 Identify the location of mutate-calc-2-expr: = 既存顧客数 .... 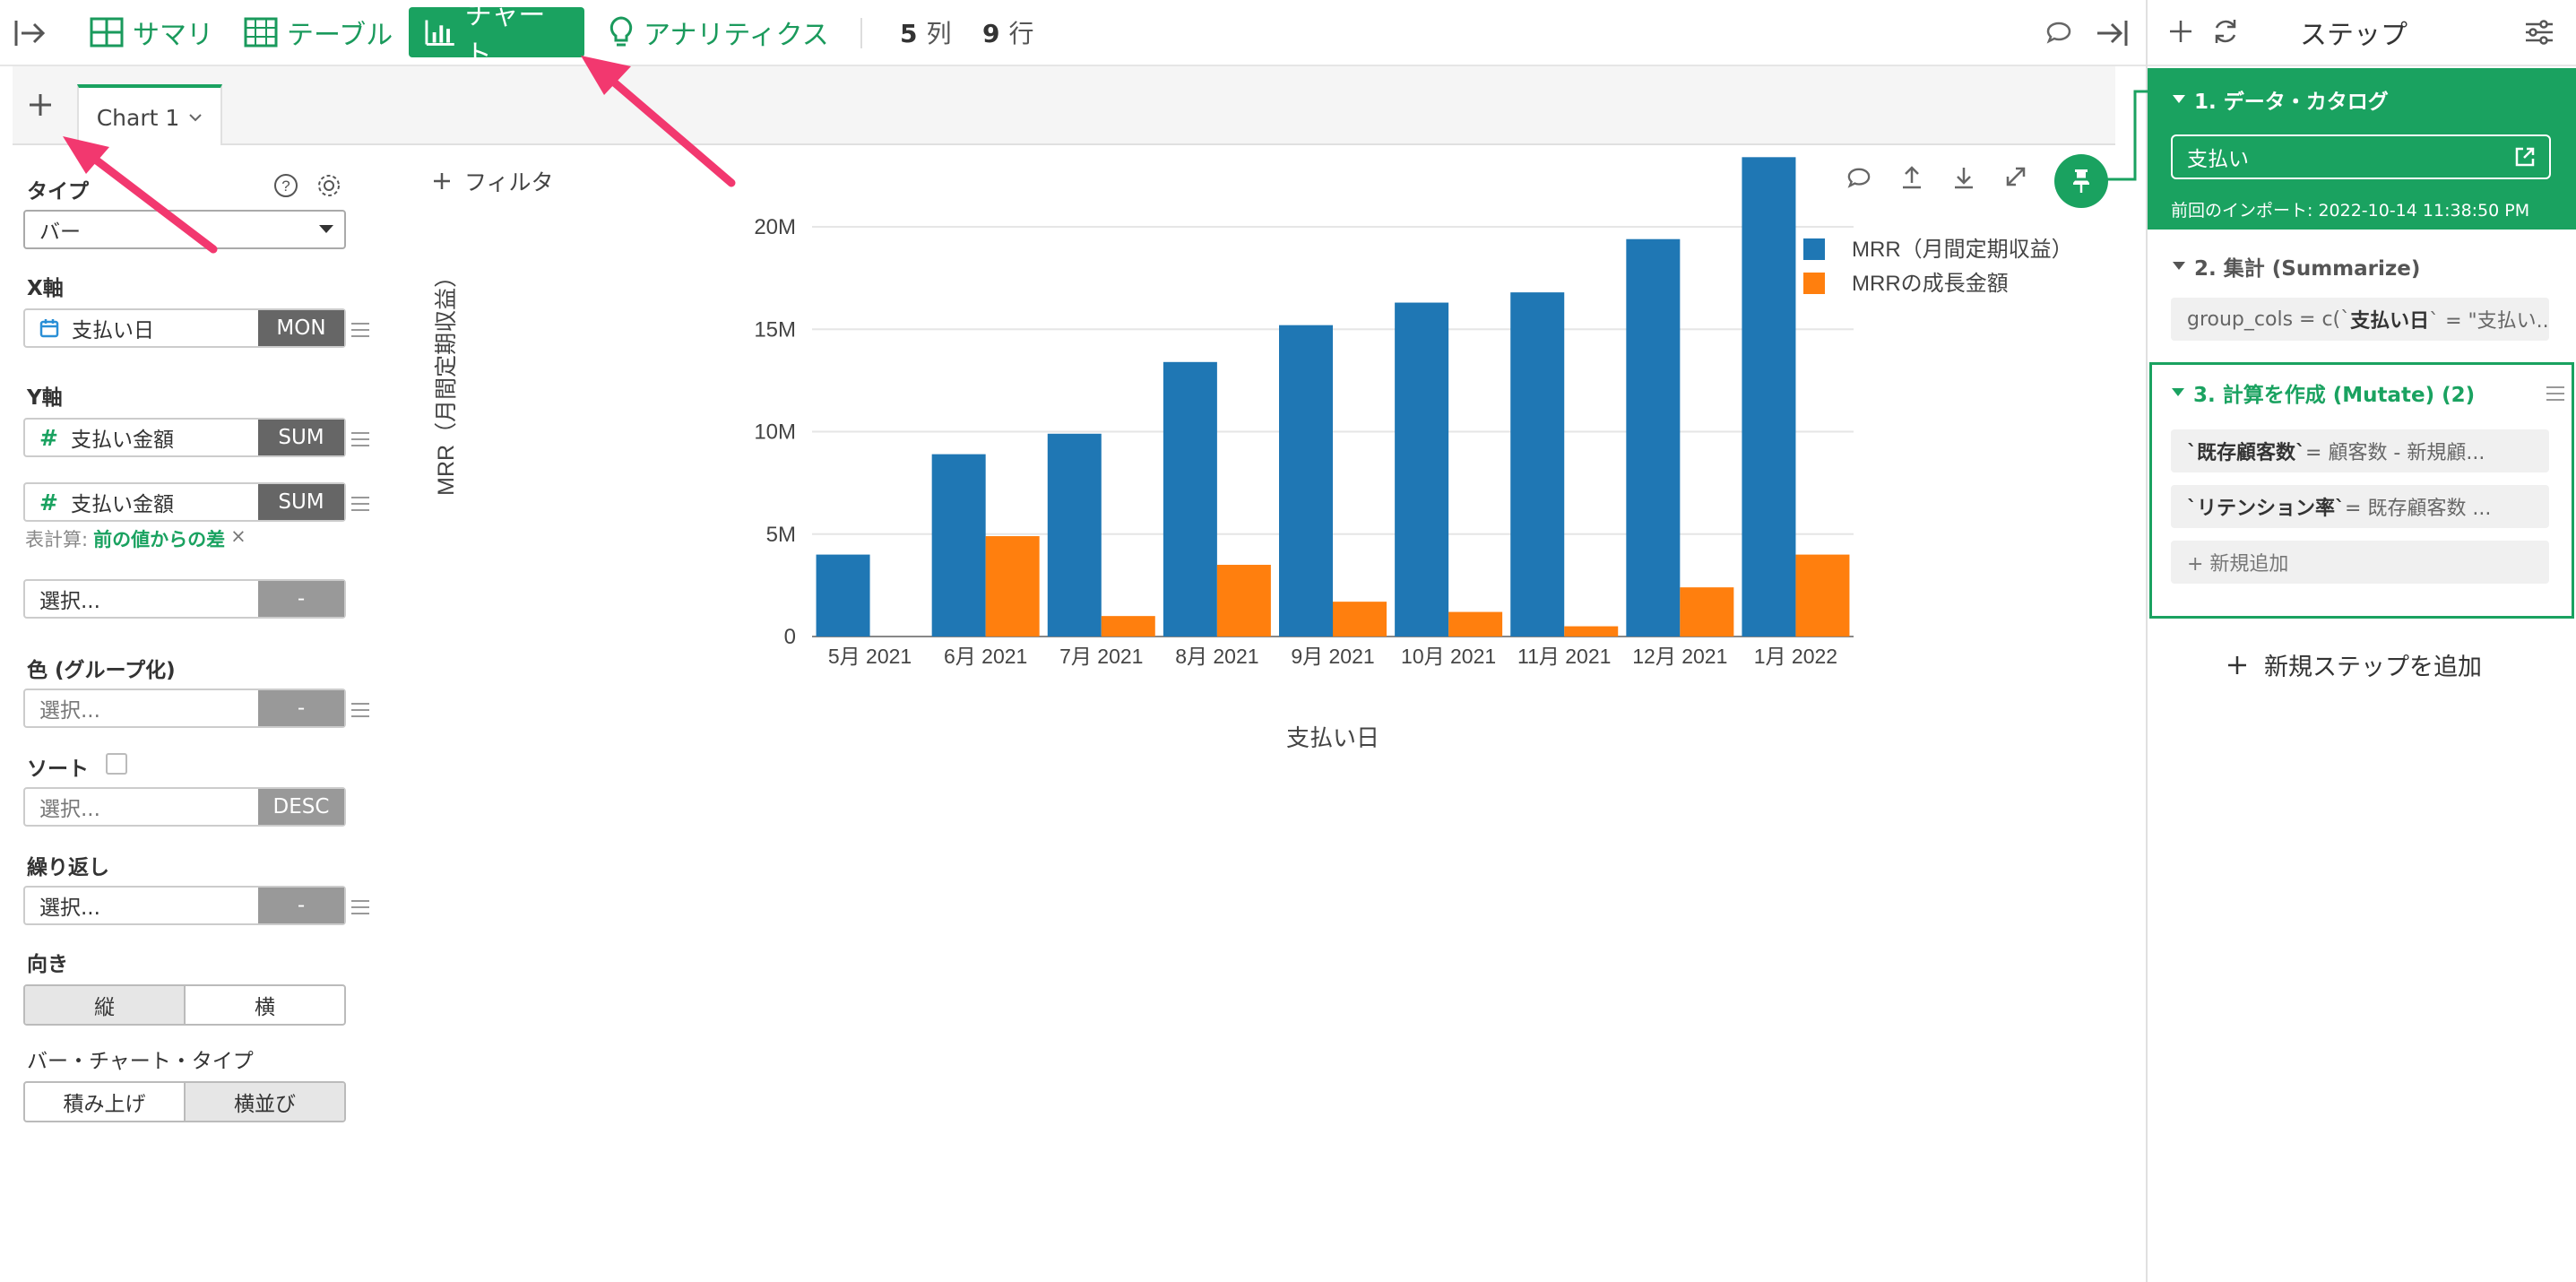
(2418, 509).